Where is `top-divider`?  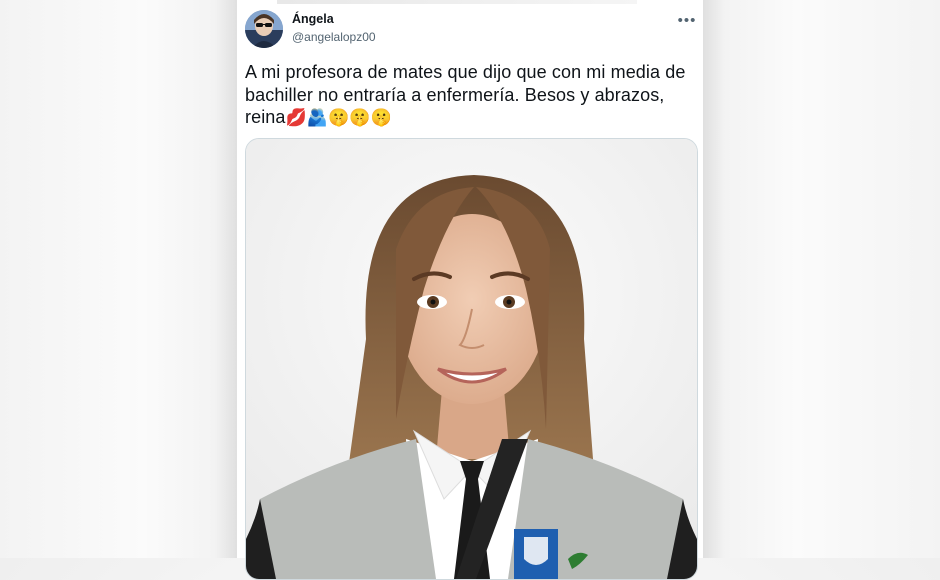
top-divider is located at coordinates (457, 2).